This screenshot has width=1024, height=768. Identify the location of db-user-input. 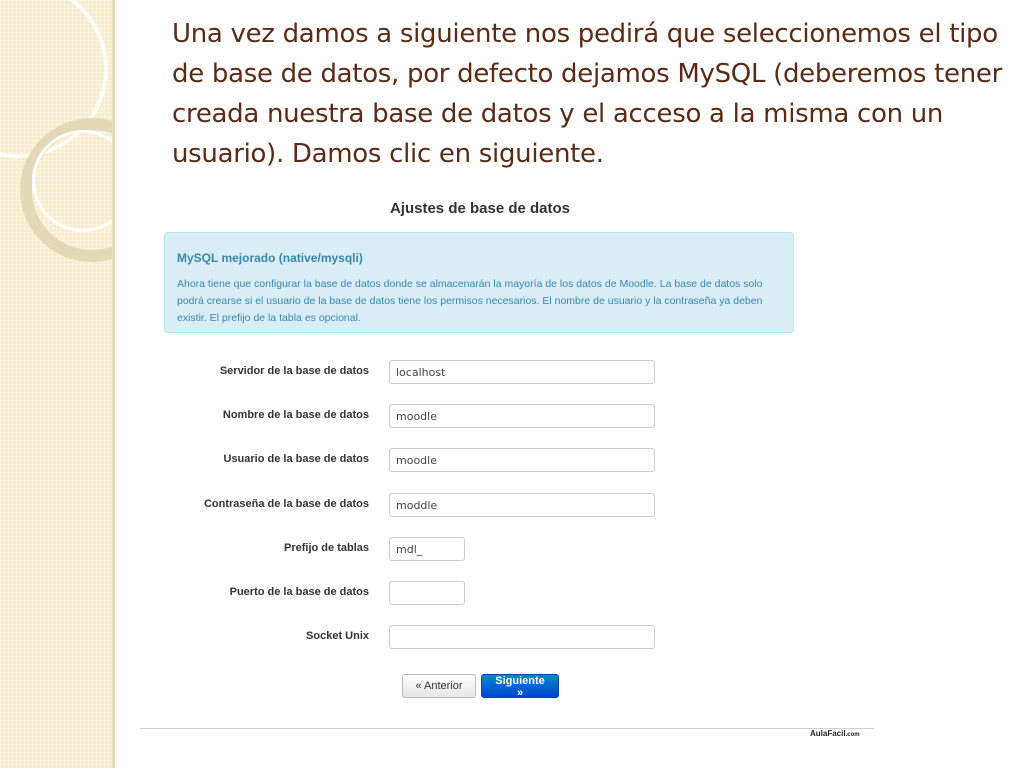
(522, 460).